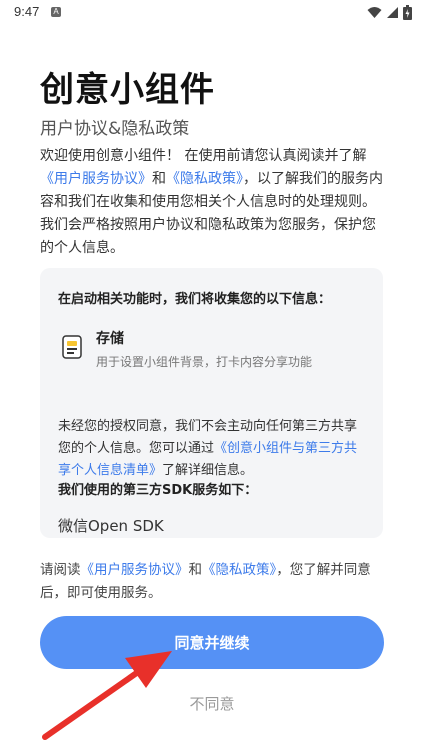 This screenshot has width=424, height=755. I want to click on page-title: 创意小组件, so click(127, 90).